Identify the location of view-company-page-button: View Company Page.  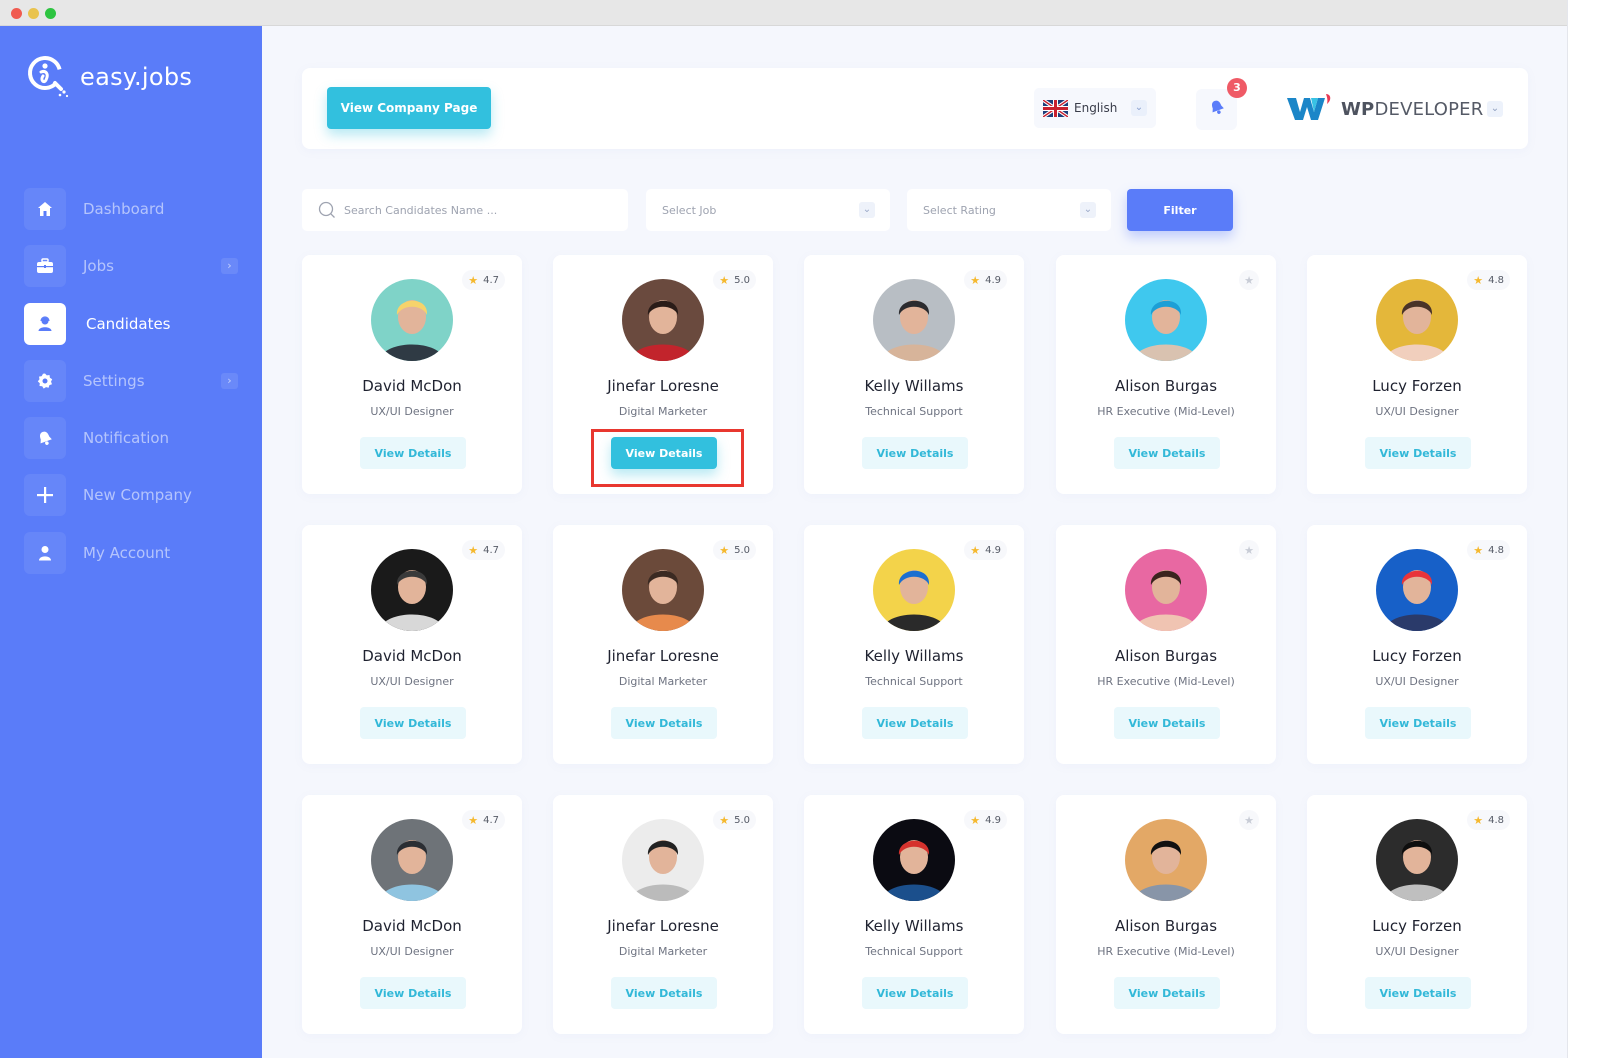
(409, 108).